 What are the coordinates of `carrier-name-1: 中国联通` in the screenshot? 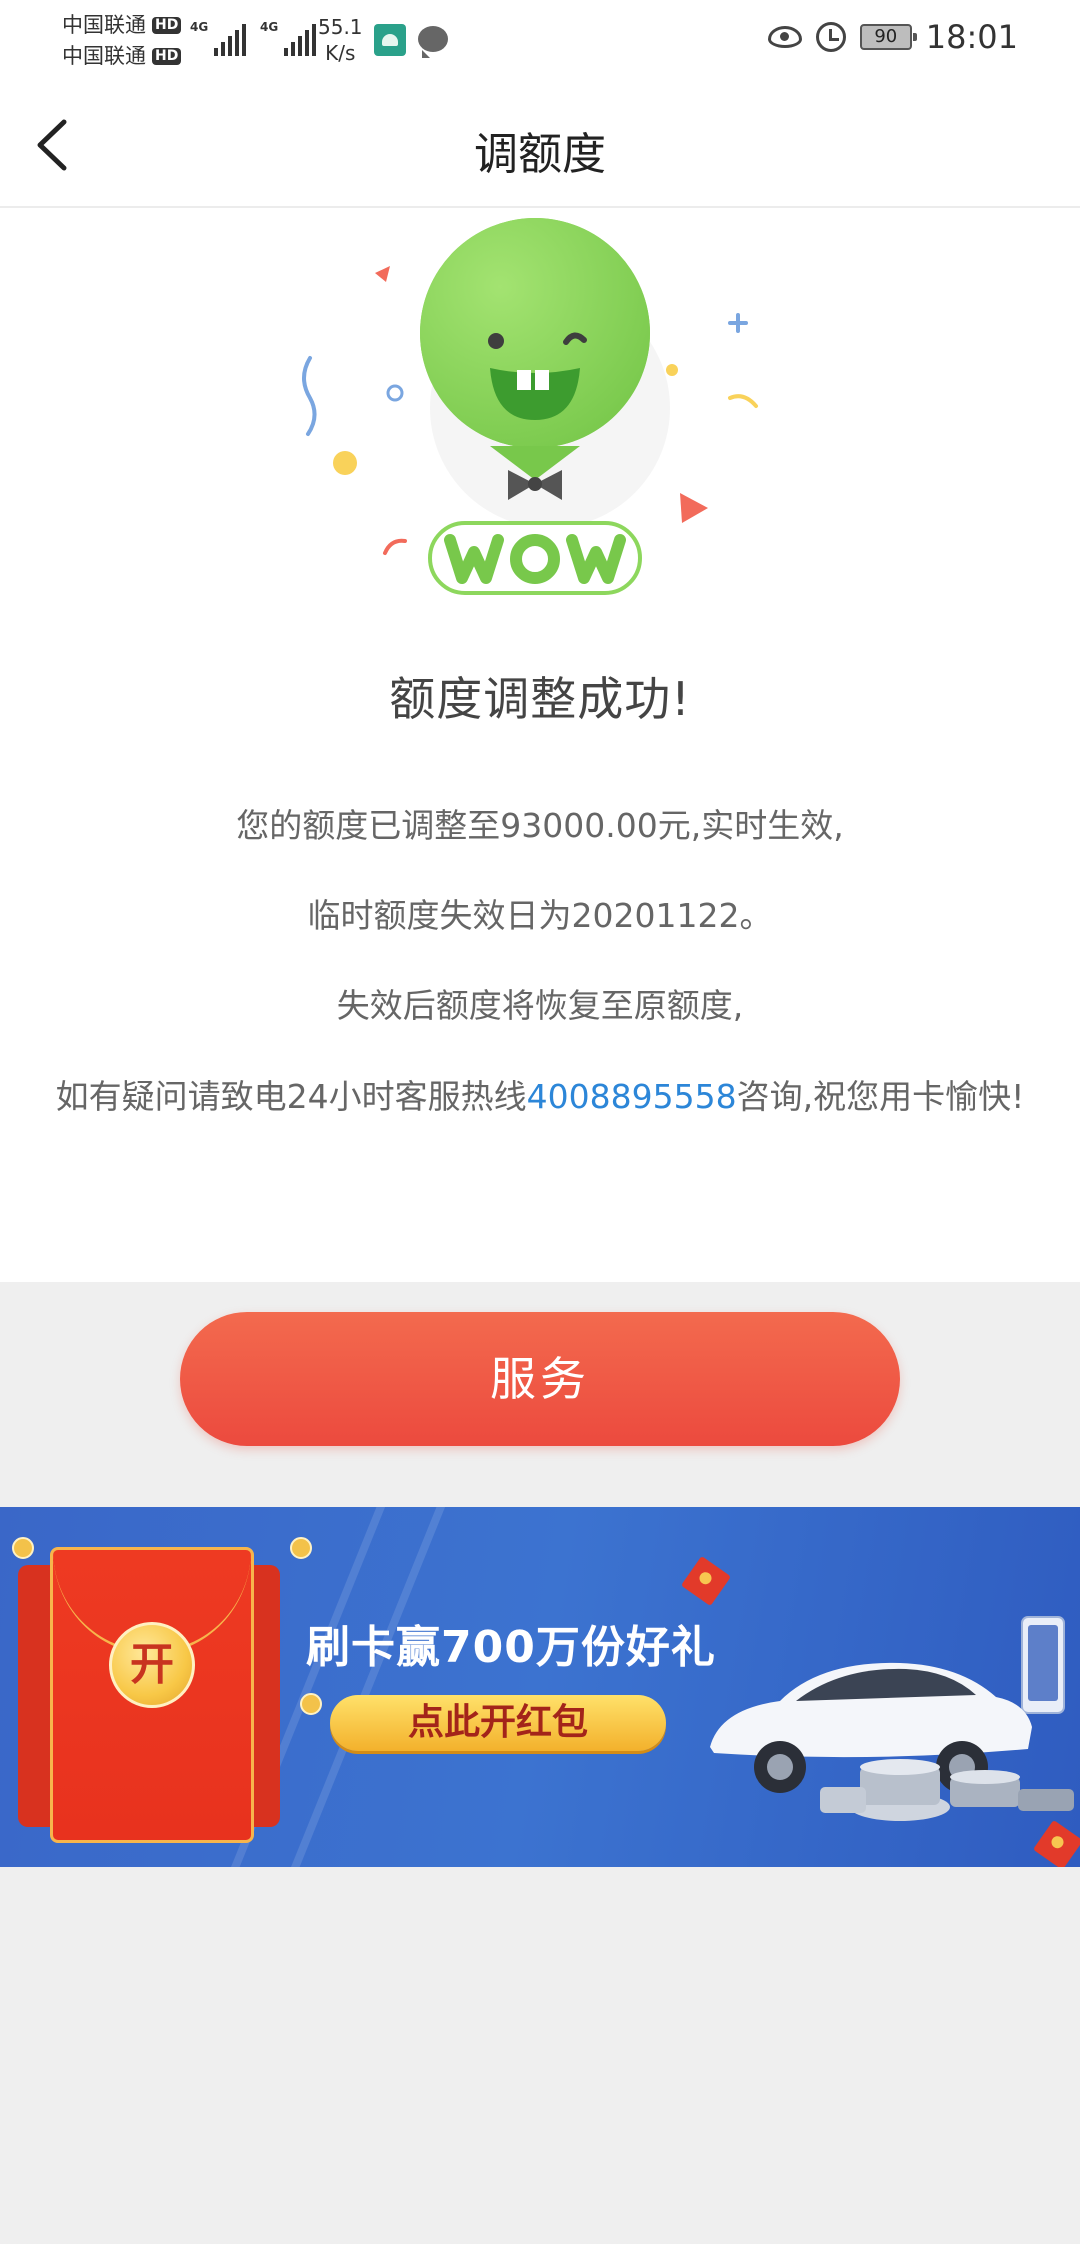 It's located at (104, 25).